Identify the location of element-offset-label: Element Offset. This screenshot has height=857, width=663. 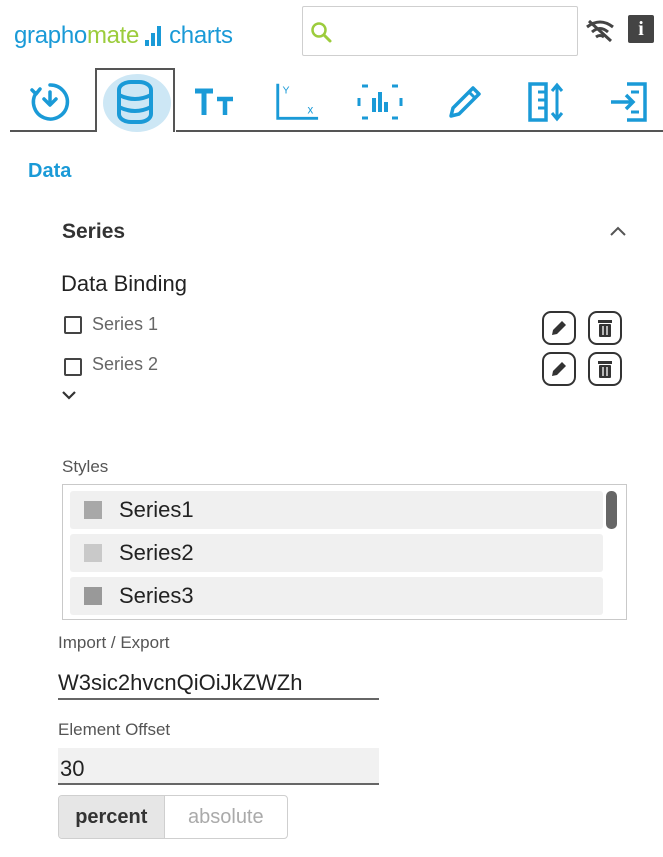
(114, 729).